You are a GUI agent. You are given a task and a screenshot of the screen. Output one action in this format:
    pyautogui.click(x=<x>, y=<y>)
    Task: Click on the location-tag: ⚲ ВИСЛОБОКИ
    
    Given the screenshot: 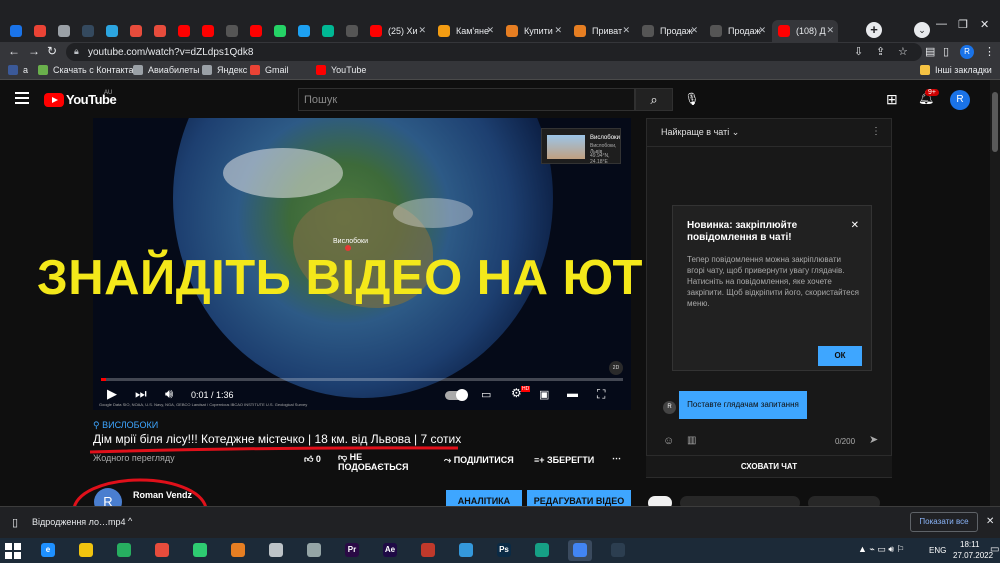 What is the action you would take?
    pyautogui.click(x=125, y=425)
    